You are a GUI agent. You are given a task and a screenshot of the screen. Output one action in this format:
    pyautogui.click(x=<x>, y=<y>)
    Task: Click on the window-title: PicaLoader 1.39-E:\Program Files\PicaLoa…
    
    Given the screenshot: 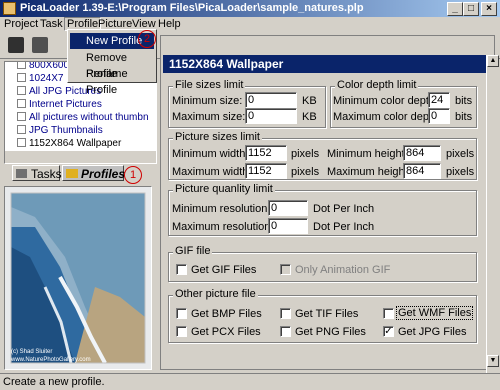 What is the action you would take?
    pyautogui.click(x=192, y=8)
    